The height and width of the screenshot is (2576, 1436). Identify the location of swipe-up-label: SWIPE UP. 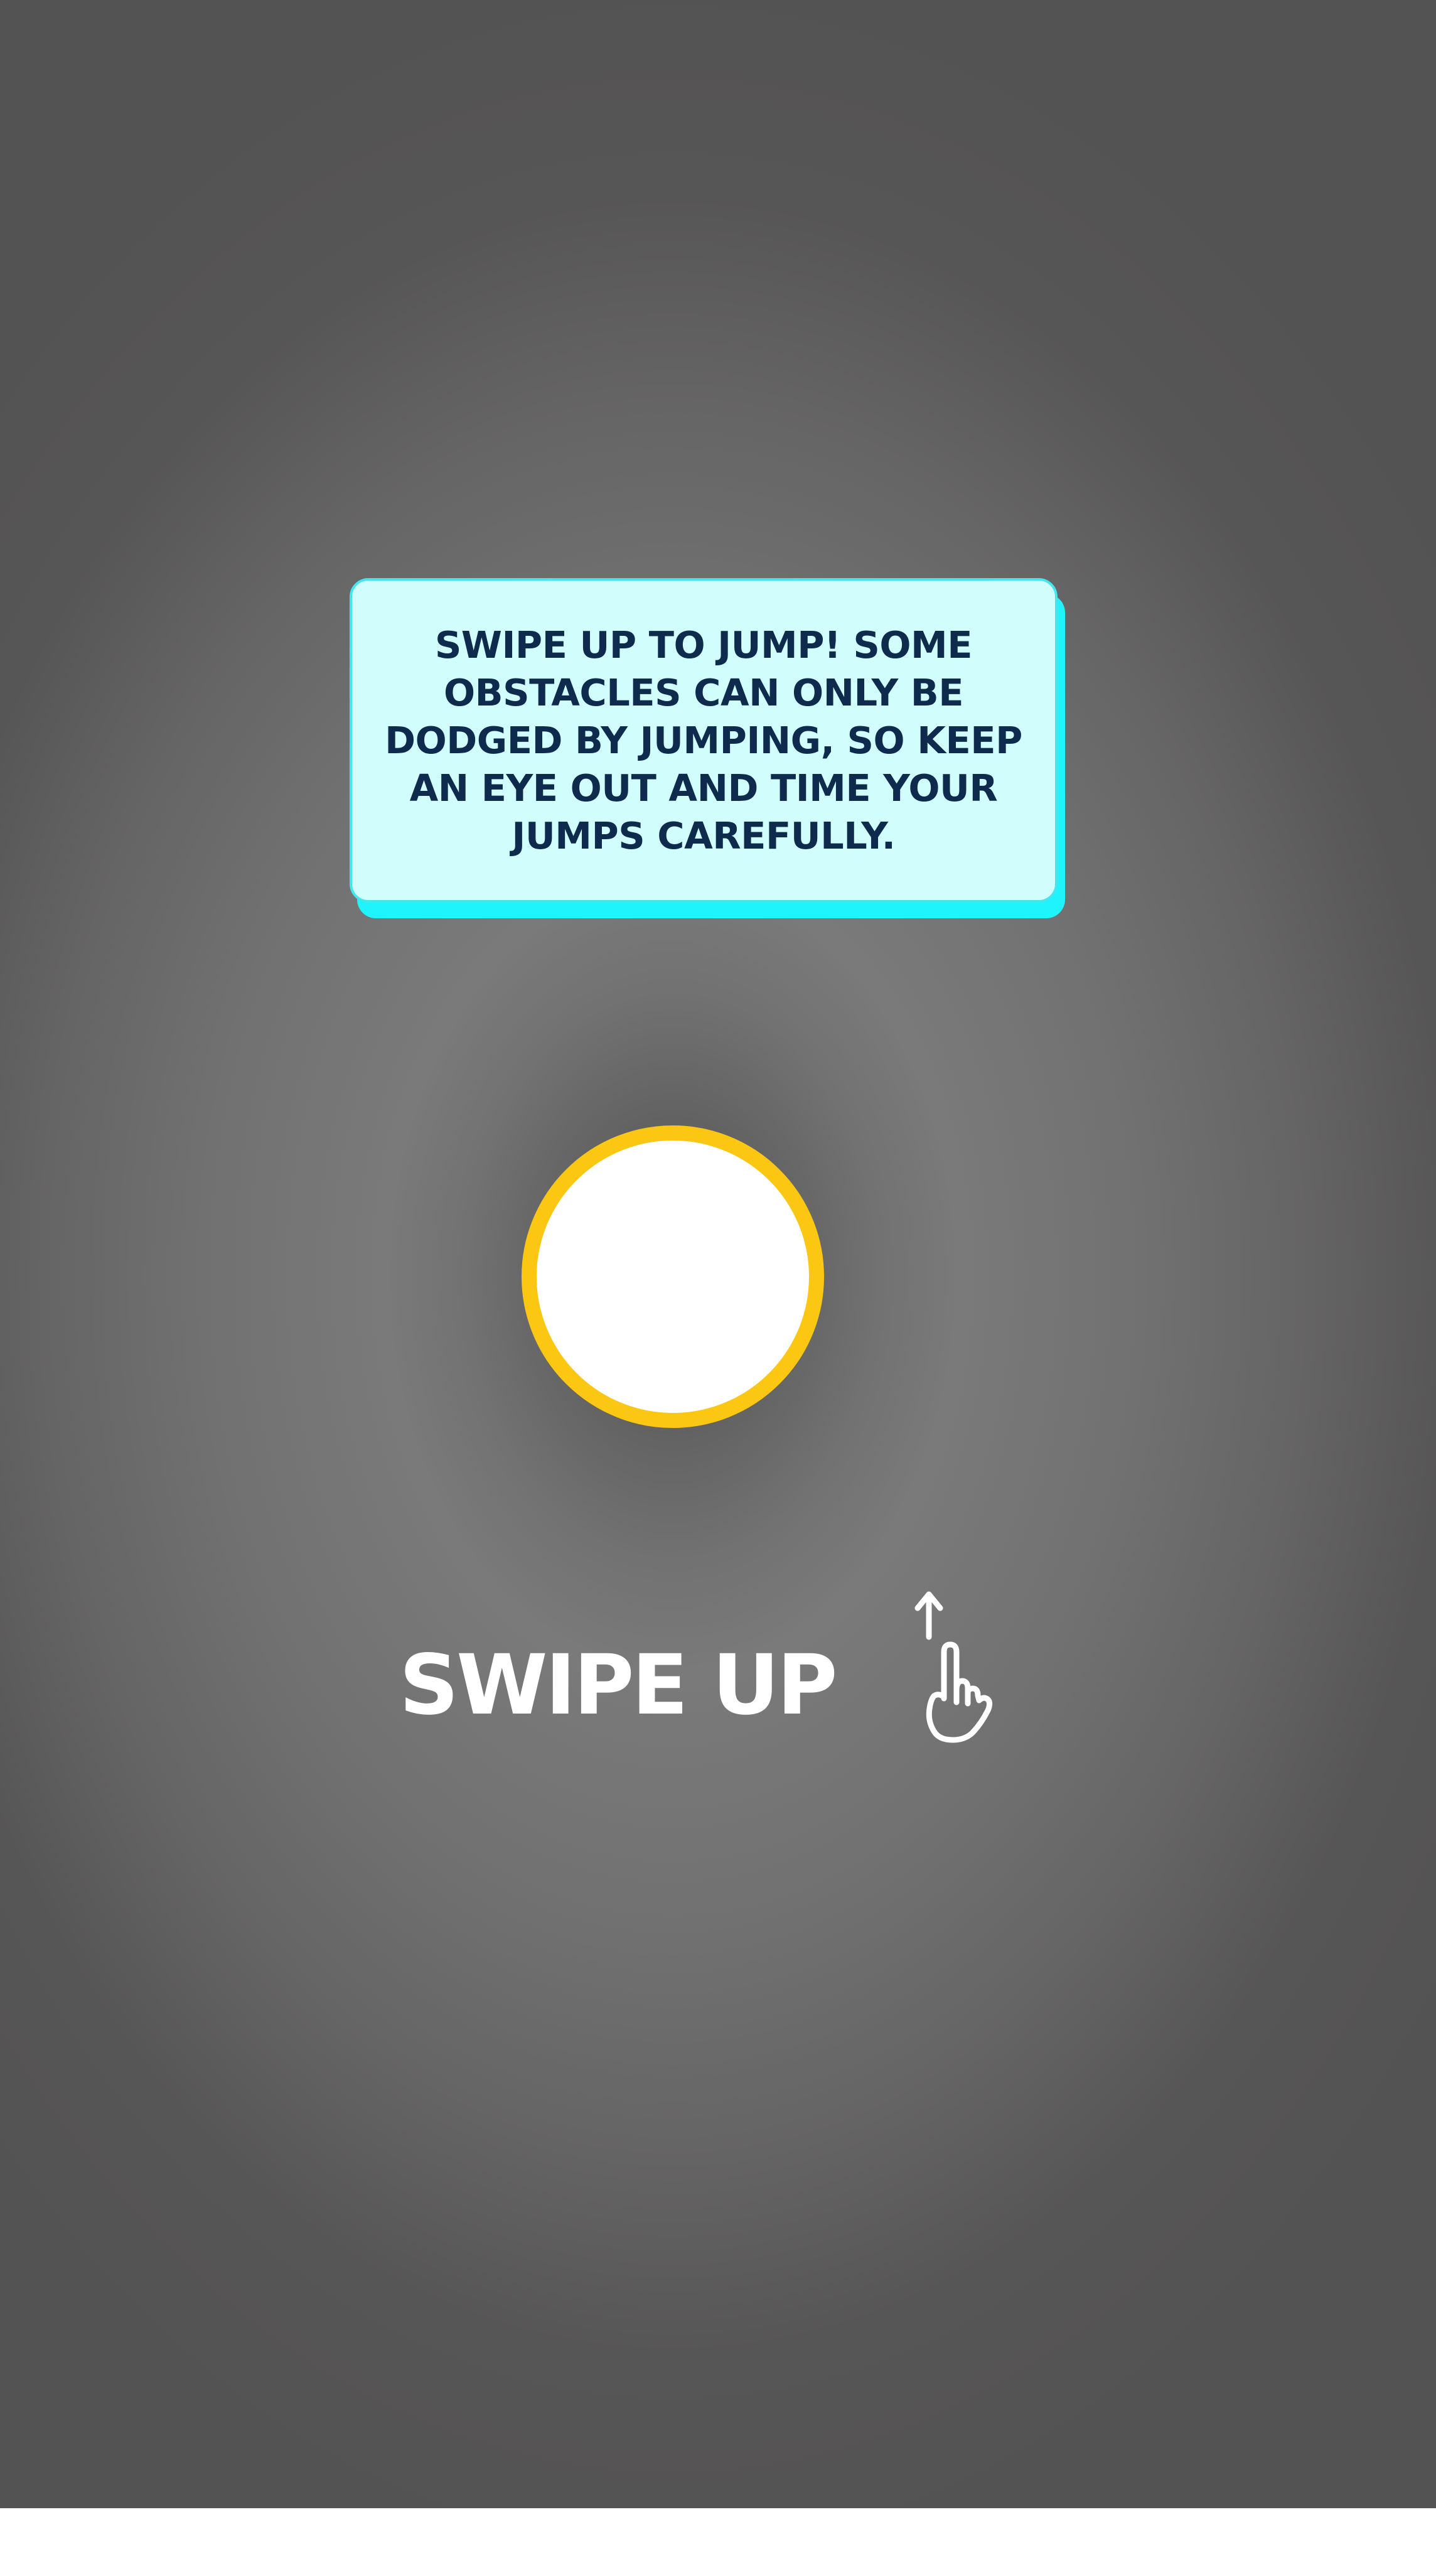
(618, 1685).